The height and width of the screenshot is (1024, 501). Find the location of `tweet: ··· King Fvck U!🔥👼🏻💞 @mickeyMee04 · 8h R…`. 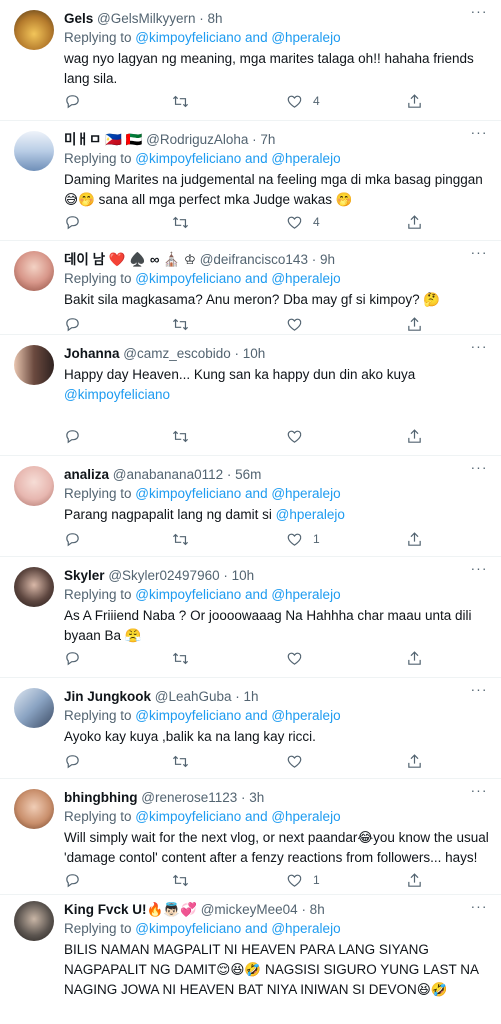

tweet: ··· King Fvck U!🔥👼🏻💞 @mickeyMee04 · 8h R… is located at coordinates (250, 959).